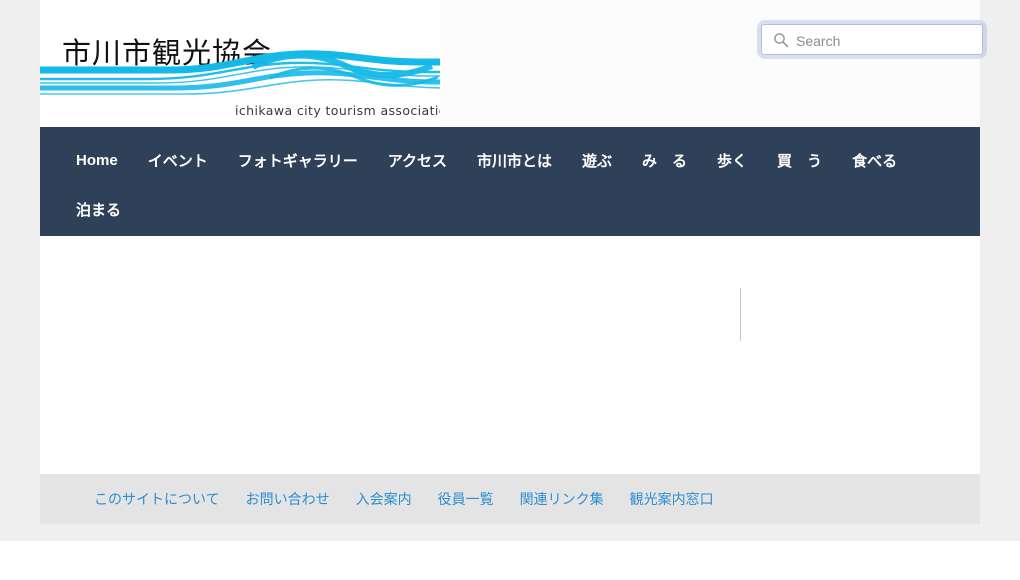 Image resolution: width=1020 pixels, height=580 pixels. I want to click on site-footer: このサイトについて お問い合わせ 入会案内 役員一覧 関連リンク集 観光案内窓口, so click(510, 499).